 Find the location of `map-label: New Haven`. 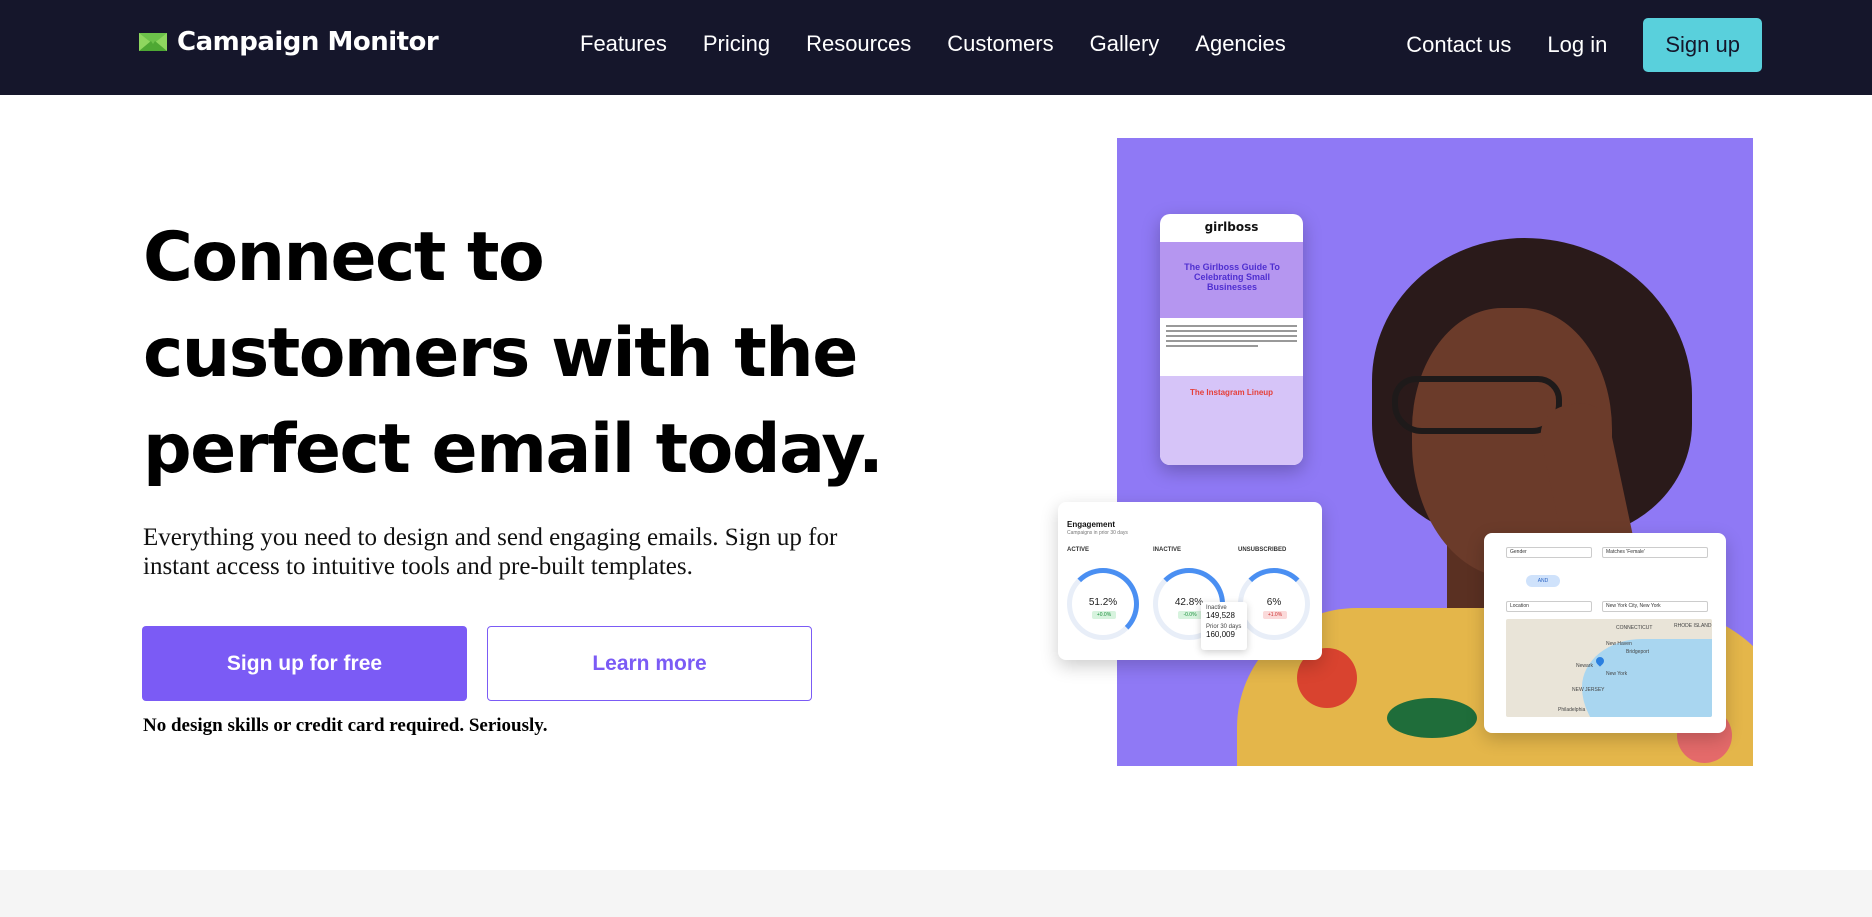

map-label: New Haven is located at coordinates (1619, 644).